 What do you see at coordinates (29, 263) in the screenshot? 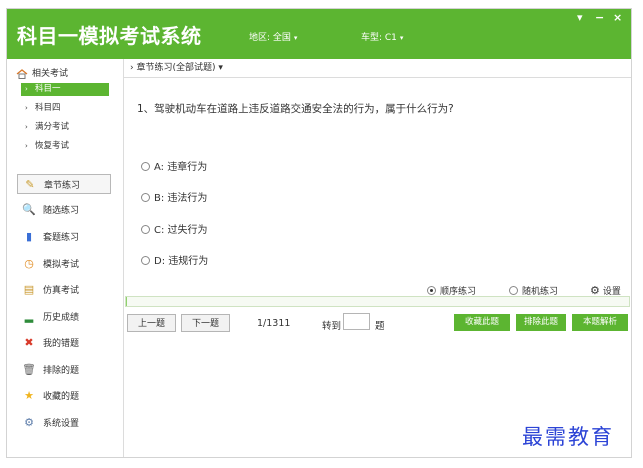
I see `clock-icon: ◷` at bounding box center [29, 263].